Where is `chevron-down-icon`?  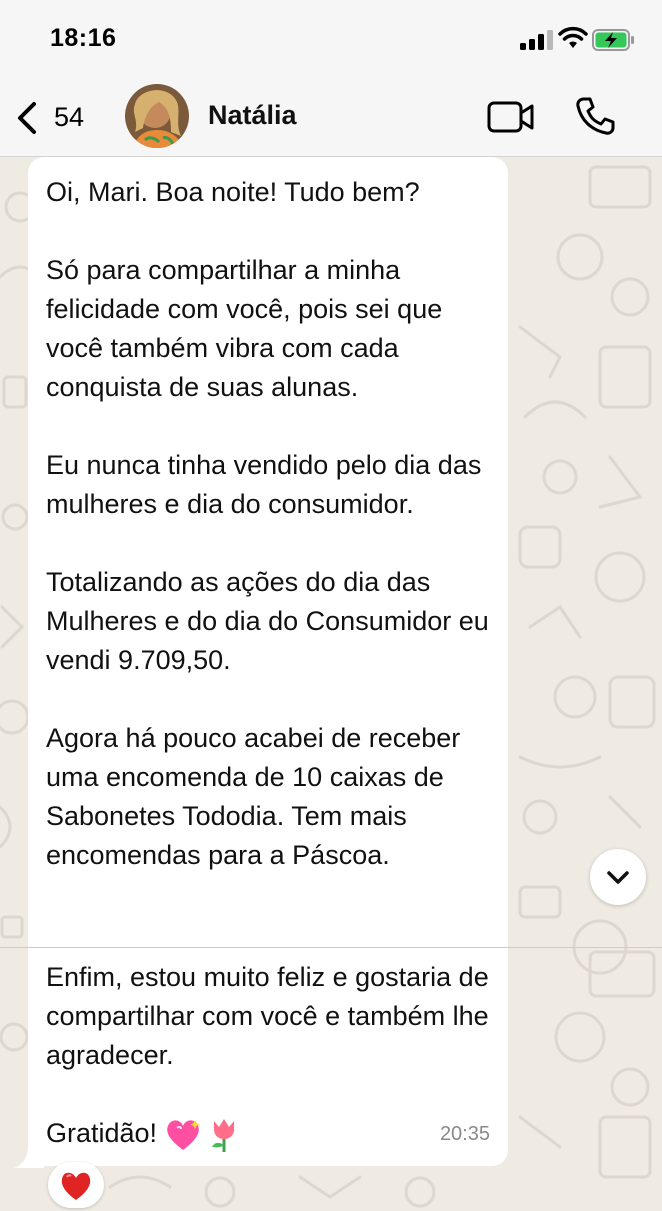
chevron-down-icon is located at coordinates (618, 877).